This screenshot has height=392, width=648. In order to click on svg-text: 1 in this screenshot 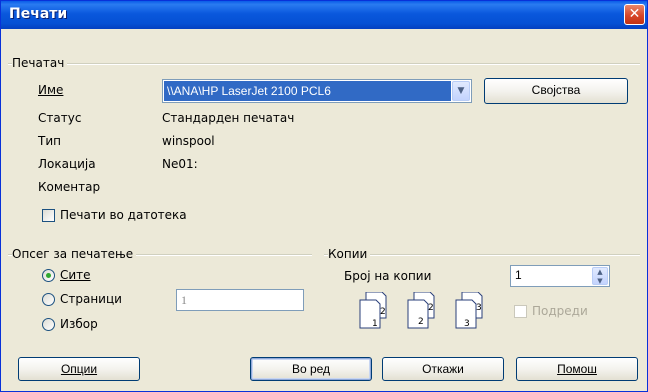, I will do `click(375, 324)`.